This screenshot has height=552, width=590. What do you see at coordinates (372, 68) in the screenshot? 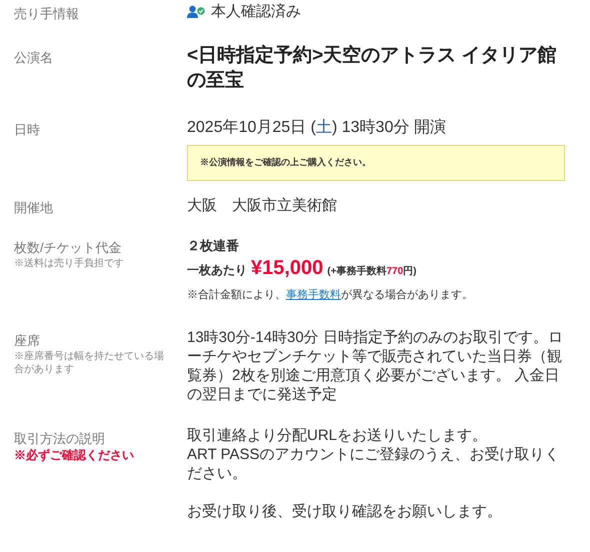
I see `event-title: <日時指定予約>天空のアトラス イタリア館の至宝` at bounding box center [372, 68].